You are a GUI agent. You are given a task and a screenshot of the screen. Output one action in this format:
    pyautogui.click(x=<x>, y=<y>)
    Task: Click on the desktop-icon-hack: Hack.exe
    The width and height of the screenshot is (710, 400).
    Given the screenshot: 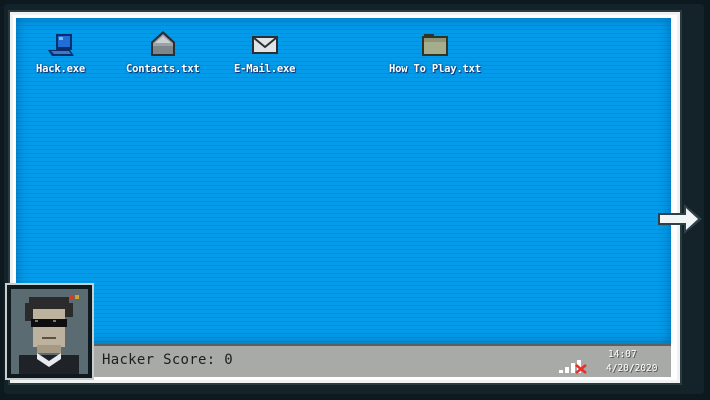 What is the action you would take?
    pyautogui.click(x=60, y=53)
    